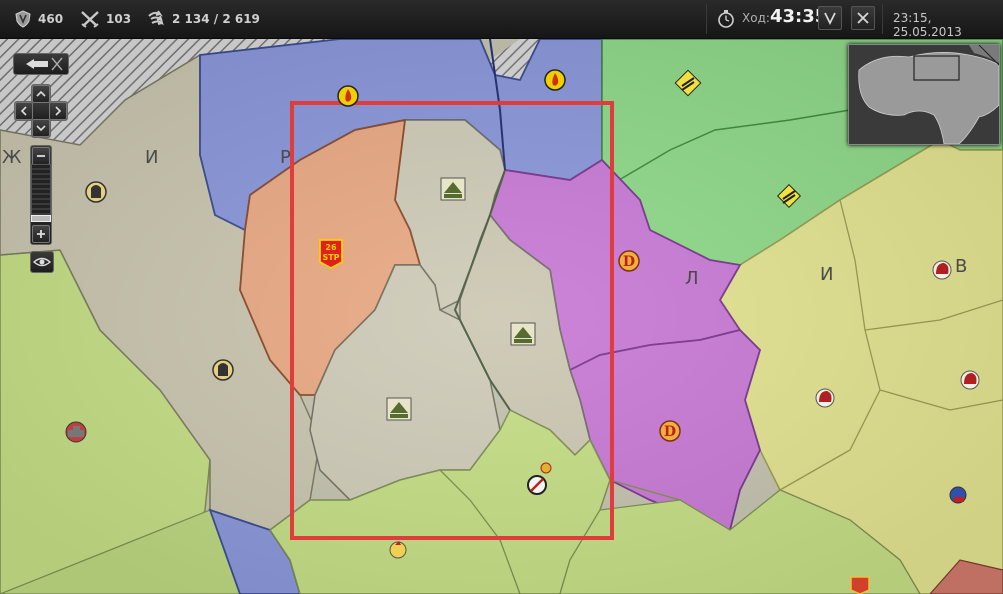  I want to click on crossed-swords-icon, so click(90, 19).